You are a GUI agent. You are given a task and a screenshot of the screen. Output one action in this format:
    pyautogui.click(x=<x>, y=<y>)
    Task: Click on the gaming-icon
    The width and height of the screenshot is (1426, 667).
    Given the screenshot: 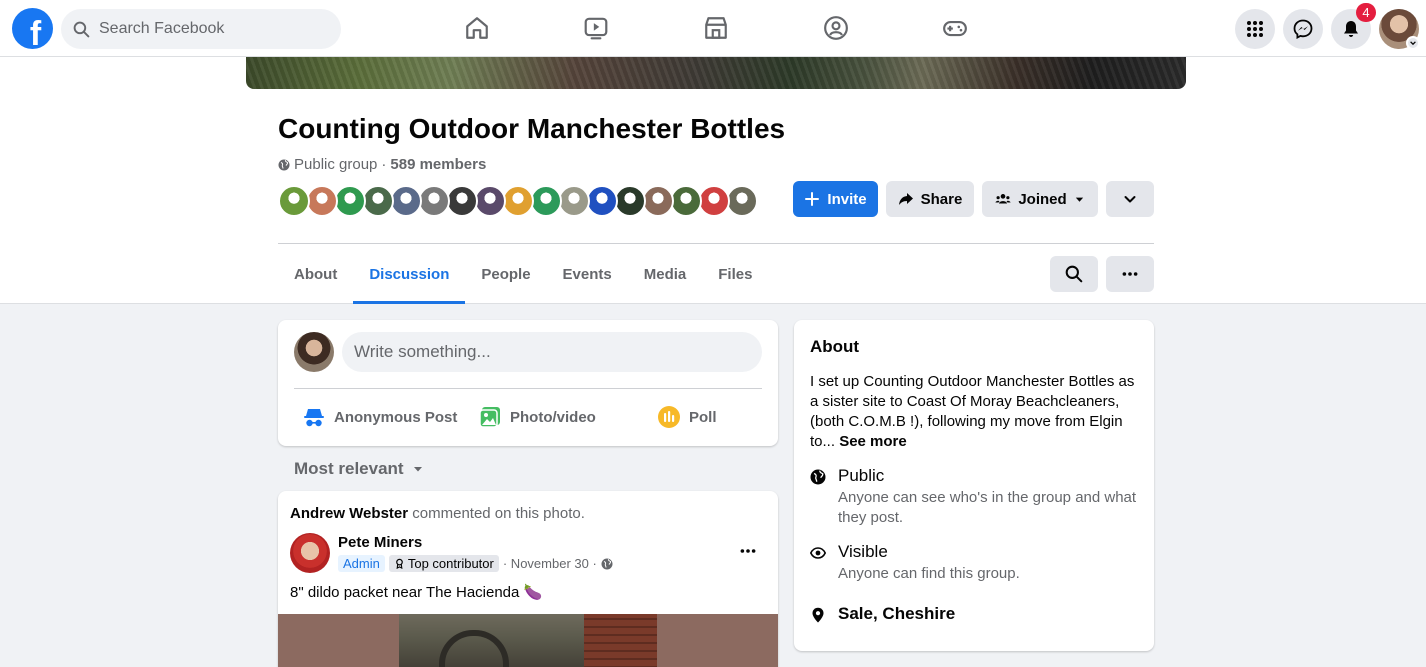 What is the action you would take?
    pyautogui.click(x=955, y=28)
    